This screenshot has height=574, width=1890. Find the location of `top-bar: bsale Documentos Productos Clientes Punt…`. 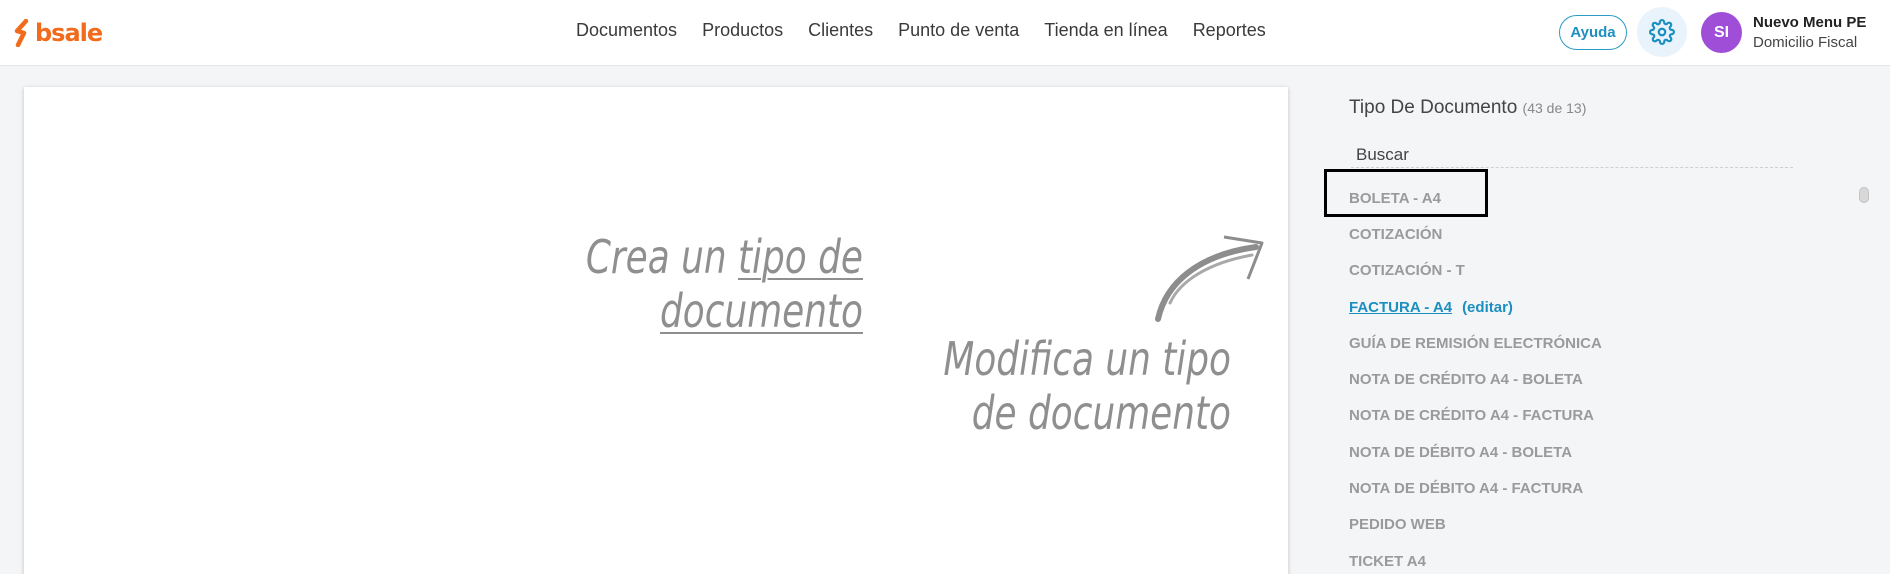

top-bar: bsale Documentos Productos Clientes Punt… is located at coordinates (945, 33).